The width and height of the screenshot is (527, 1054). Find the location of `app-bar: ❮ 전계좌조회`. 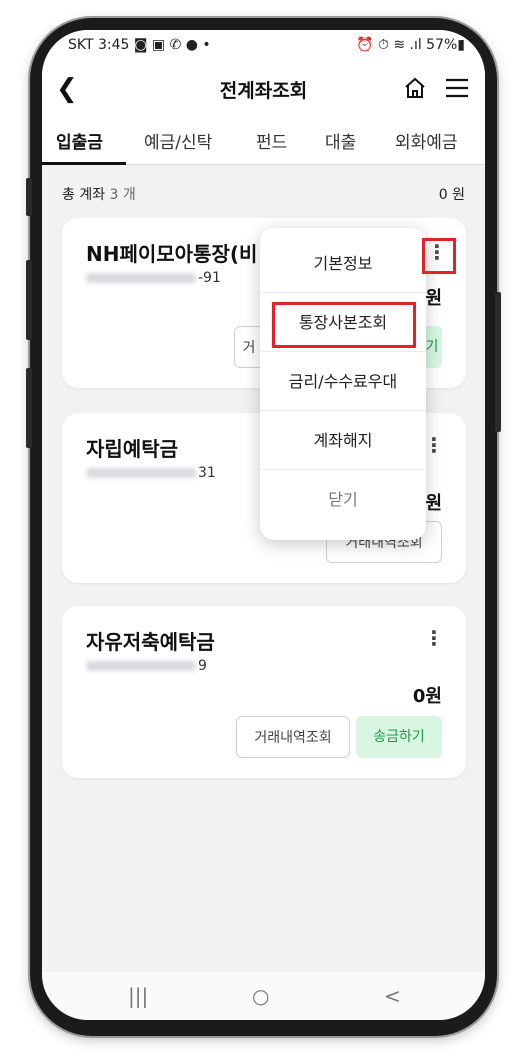

app-bar: ❮ 전계좌조회 is located at coordinates (263, 90).